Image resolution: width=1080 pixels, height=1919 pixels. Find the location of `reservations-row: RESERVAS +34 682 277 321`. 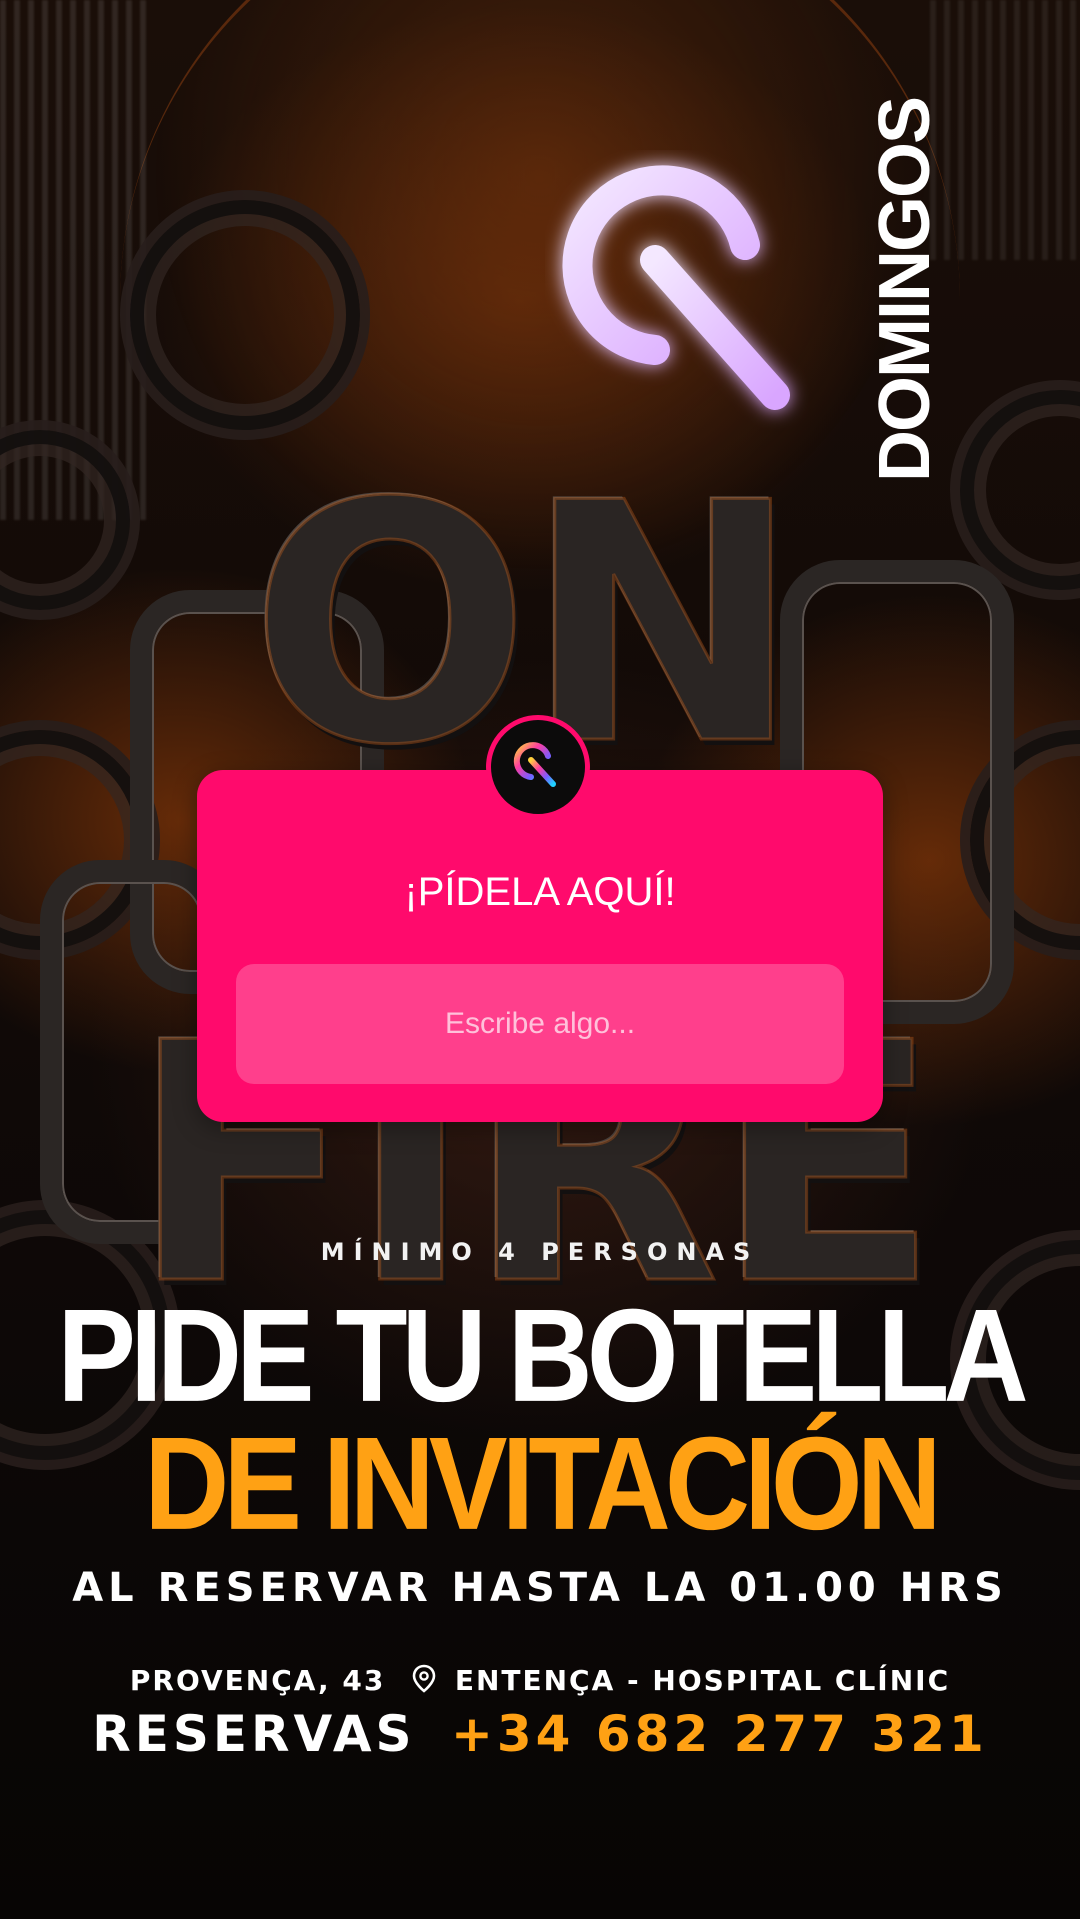

reservations-row: RESERVAS +34 682 277 321 is located at coordinates (540, 1734).